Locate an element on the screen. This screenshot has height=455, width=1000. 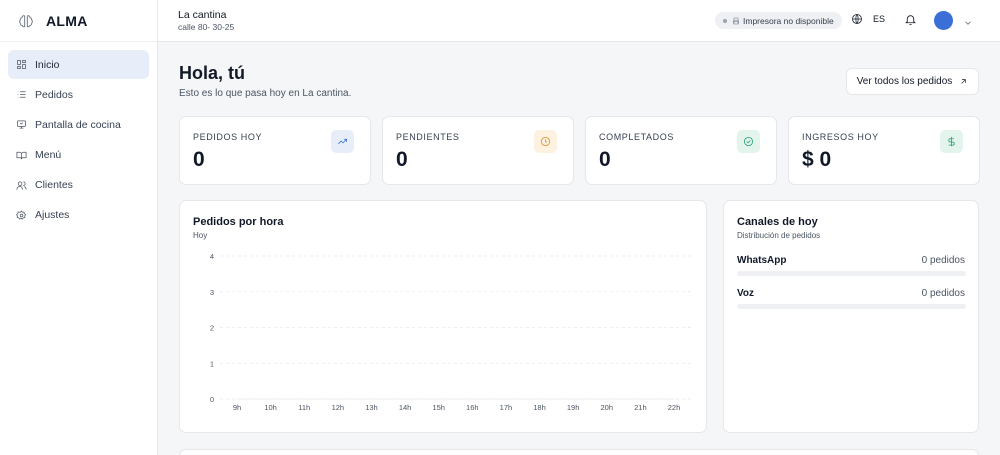
sidebar-item-label: Pedidos is located at coordinates (54, 94).